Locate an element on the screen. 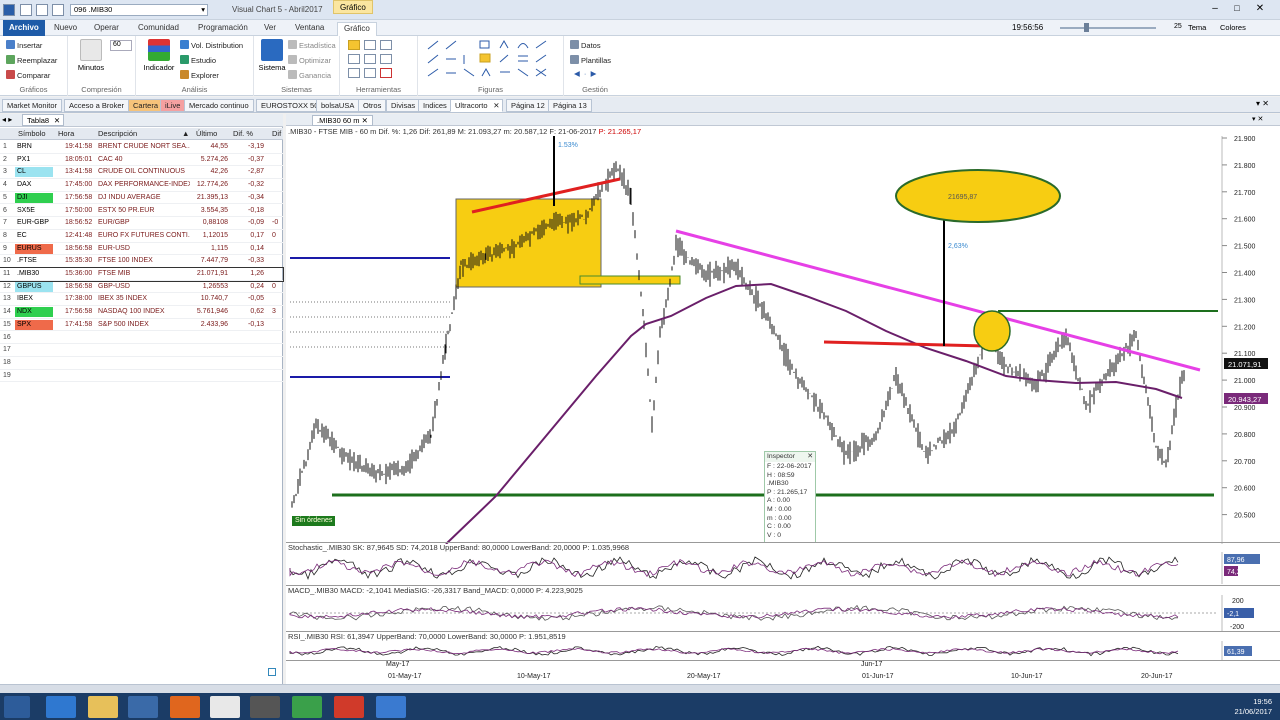 The width and height of the screenshot is (1280, 720). col-descripcion: Descripción is located at coordinates (117, 133).